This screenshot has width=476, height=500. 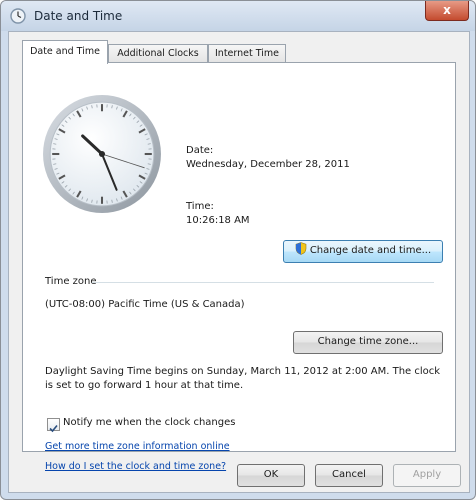 I want to click on tab-date-and-time: Date and Time, so click(x=65, y=52).